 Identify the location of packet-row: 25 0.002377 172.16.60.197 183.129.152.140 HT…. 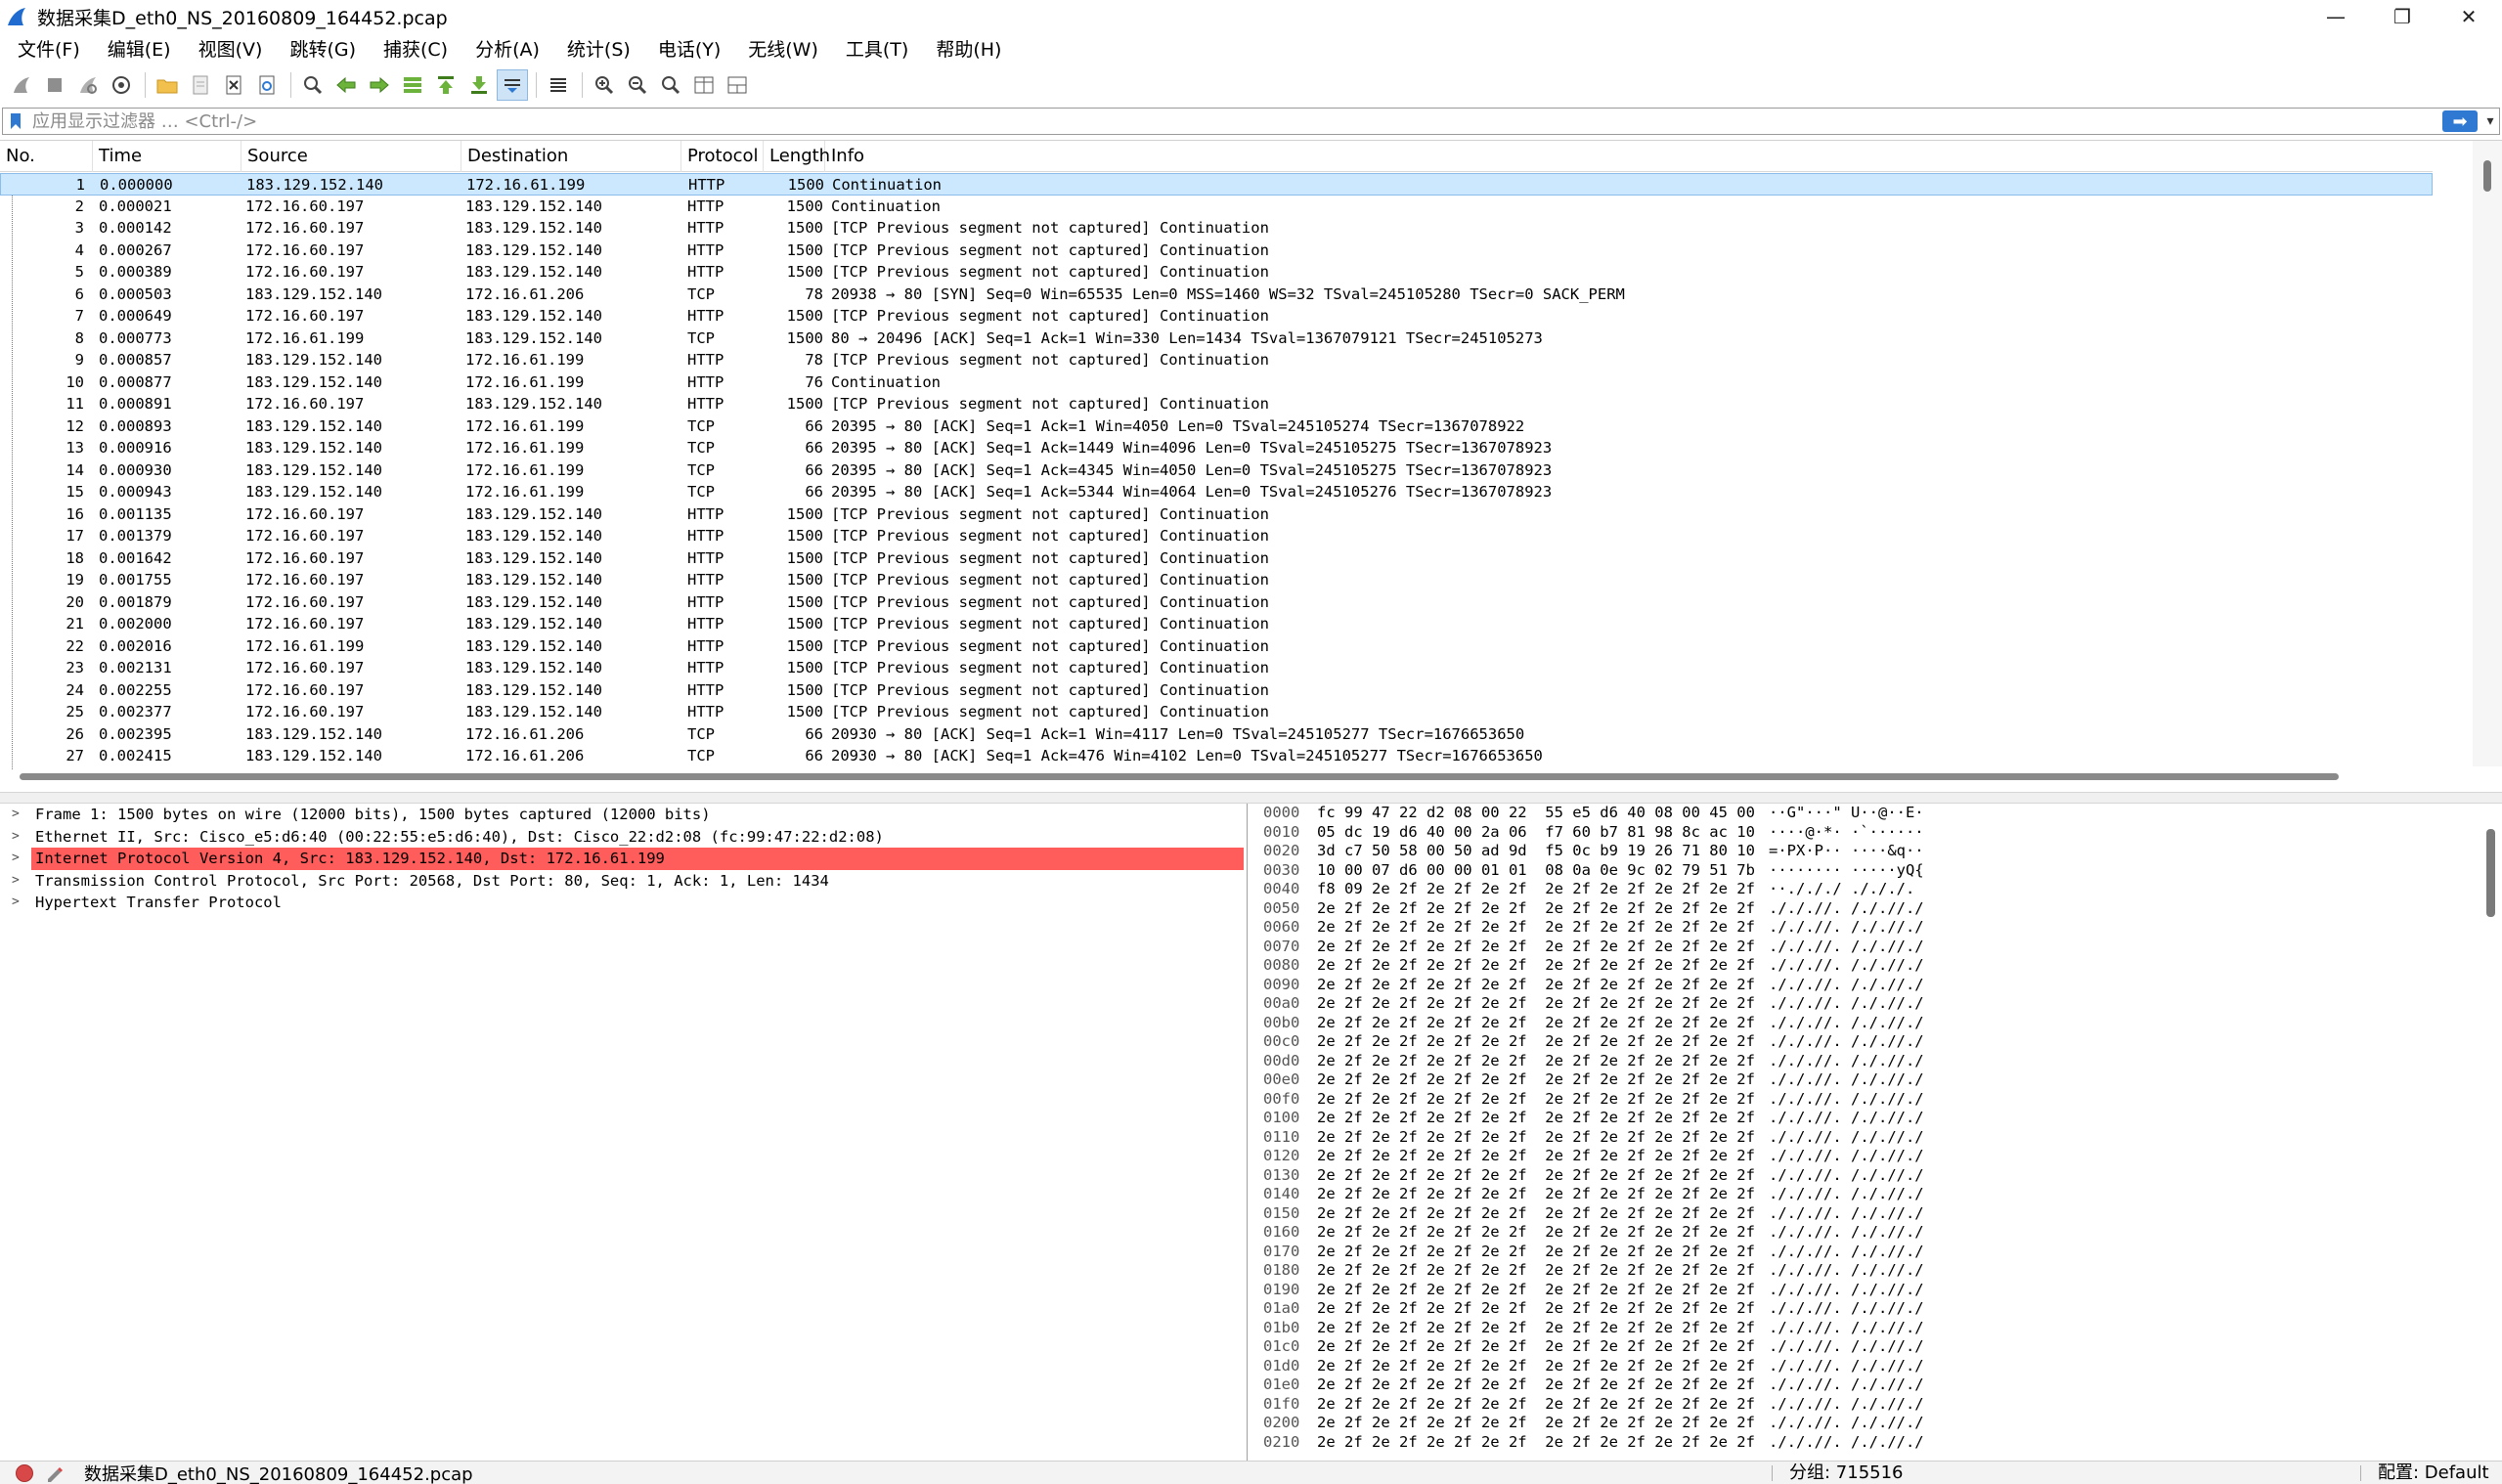
(1216, 712).